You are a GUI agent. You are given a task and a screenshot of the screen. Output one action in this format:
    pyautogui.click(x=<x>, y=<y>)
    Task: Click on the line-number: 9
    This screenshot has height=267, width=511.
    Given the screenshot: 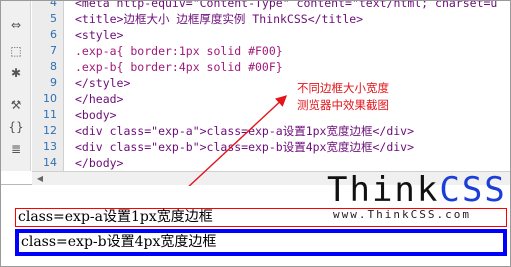 What is the action you would take?
    pyautogui.click(x=53, y=82)
    